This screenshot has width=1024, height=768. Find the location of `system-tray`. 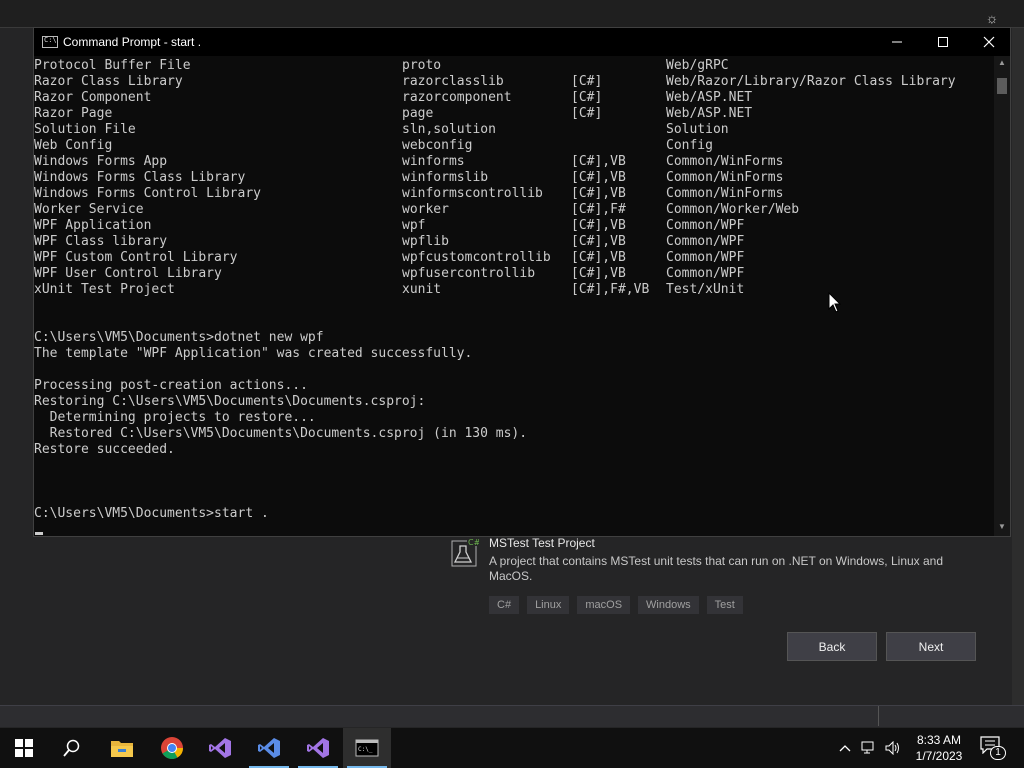

system-tray is located at coordinates (869, 748).